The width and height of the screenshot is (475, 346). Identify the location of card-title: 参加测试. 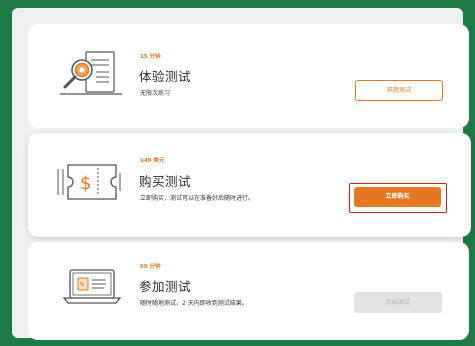
(165, 286).